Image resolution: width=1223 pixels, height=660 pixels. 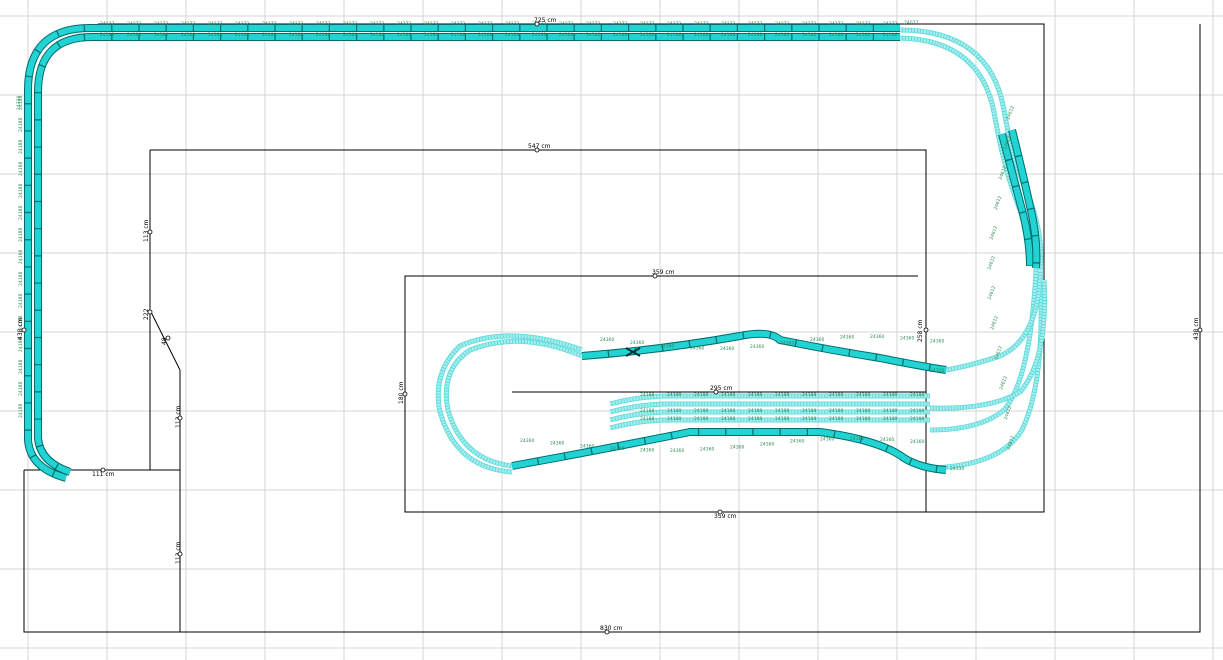 What do you see at coordinates (539, 146) in the screenshot?
I see `dim-middle-width: 547 cm` at bounding box center [539, 146].